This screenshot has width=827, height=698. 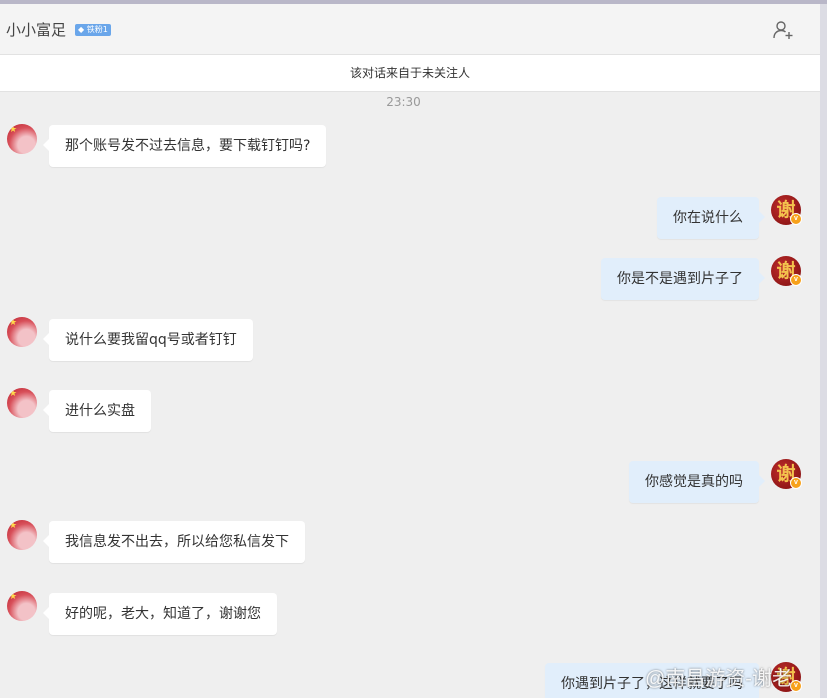 I want to click on message-bubble: 你是不是遇到片子了, so click(x=683, y=279).